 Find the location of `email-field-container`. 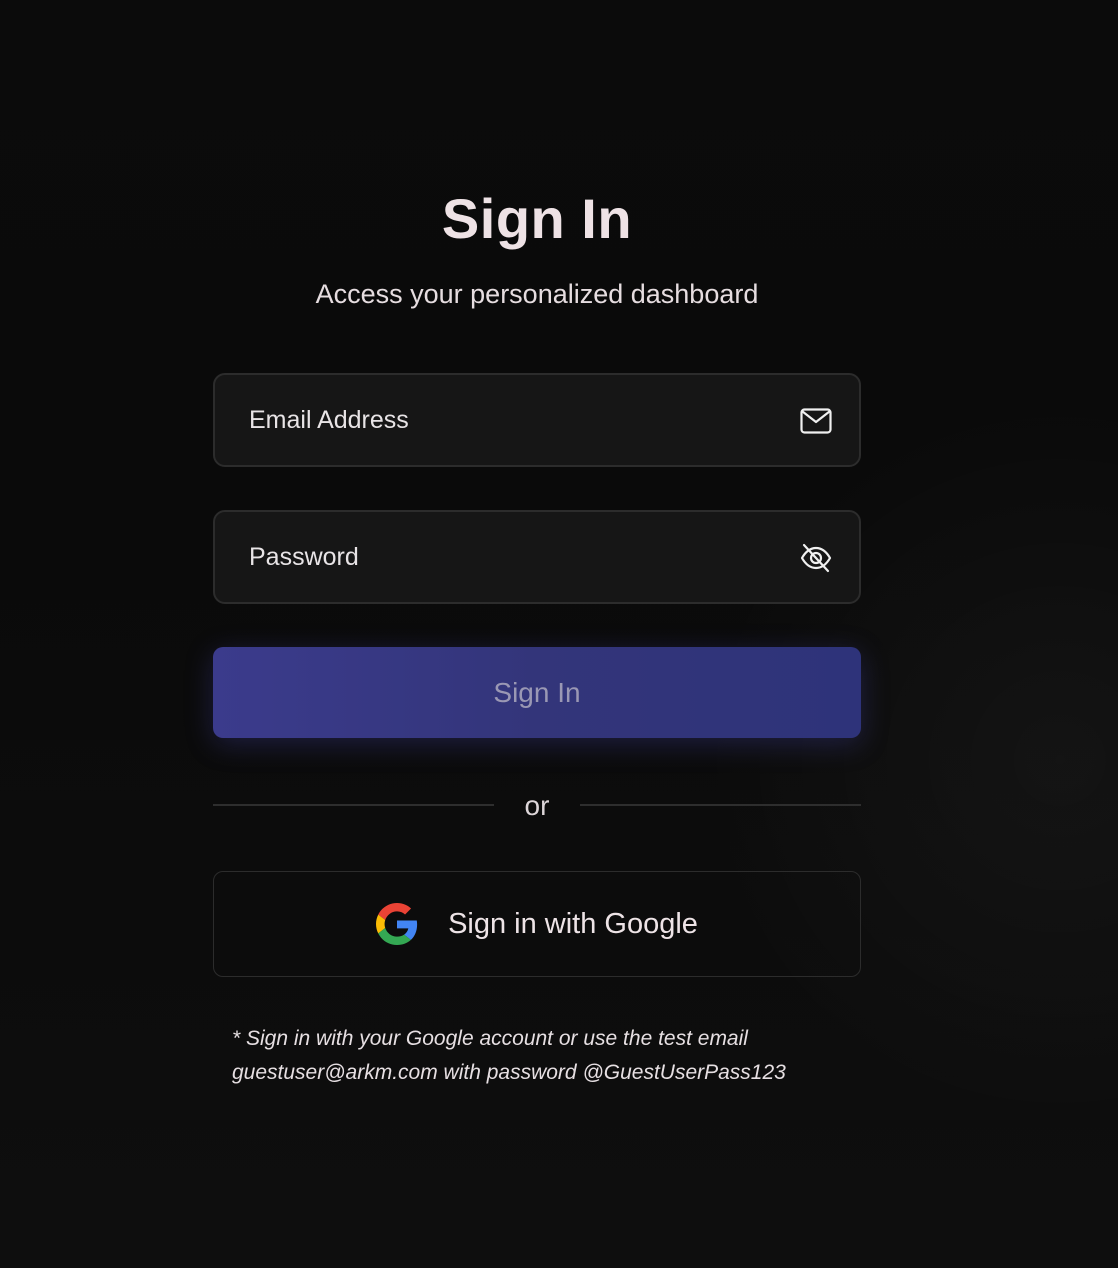

email-field-container is located at coordinates (537, 420).